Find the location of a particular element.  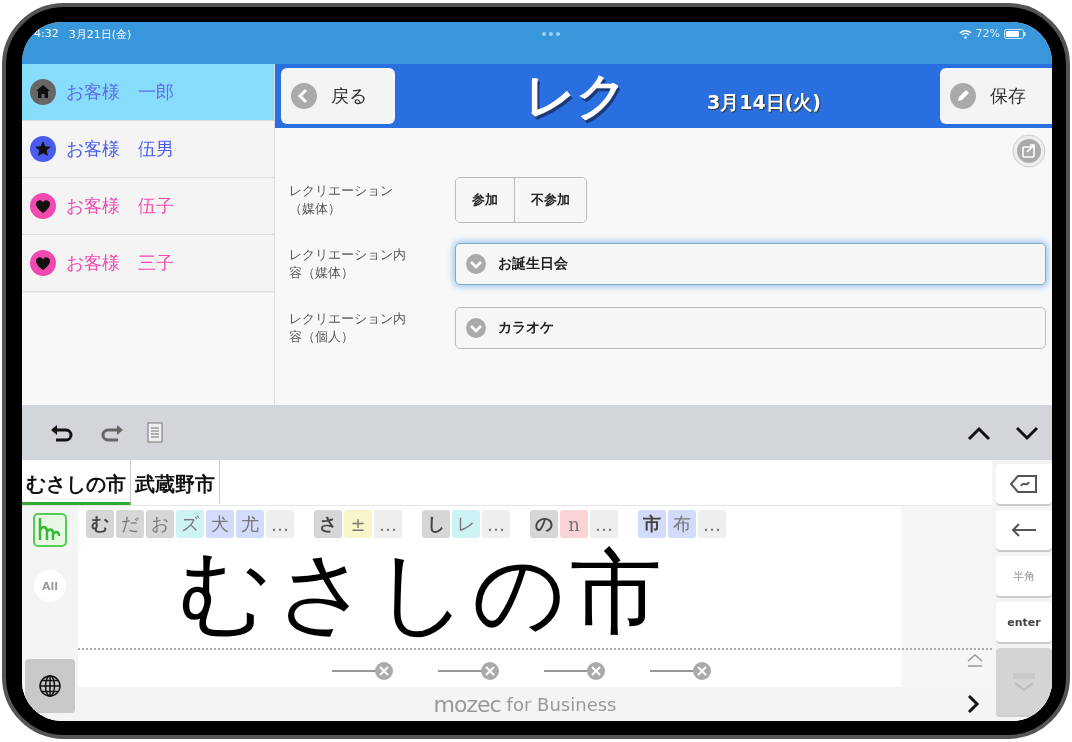

candidate-chip: 犬 is located at coordinates (220, 524).